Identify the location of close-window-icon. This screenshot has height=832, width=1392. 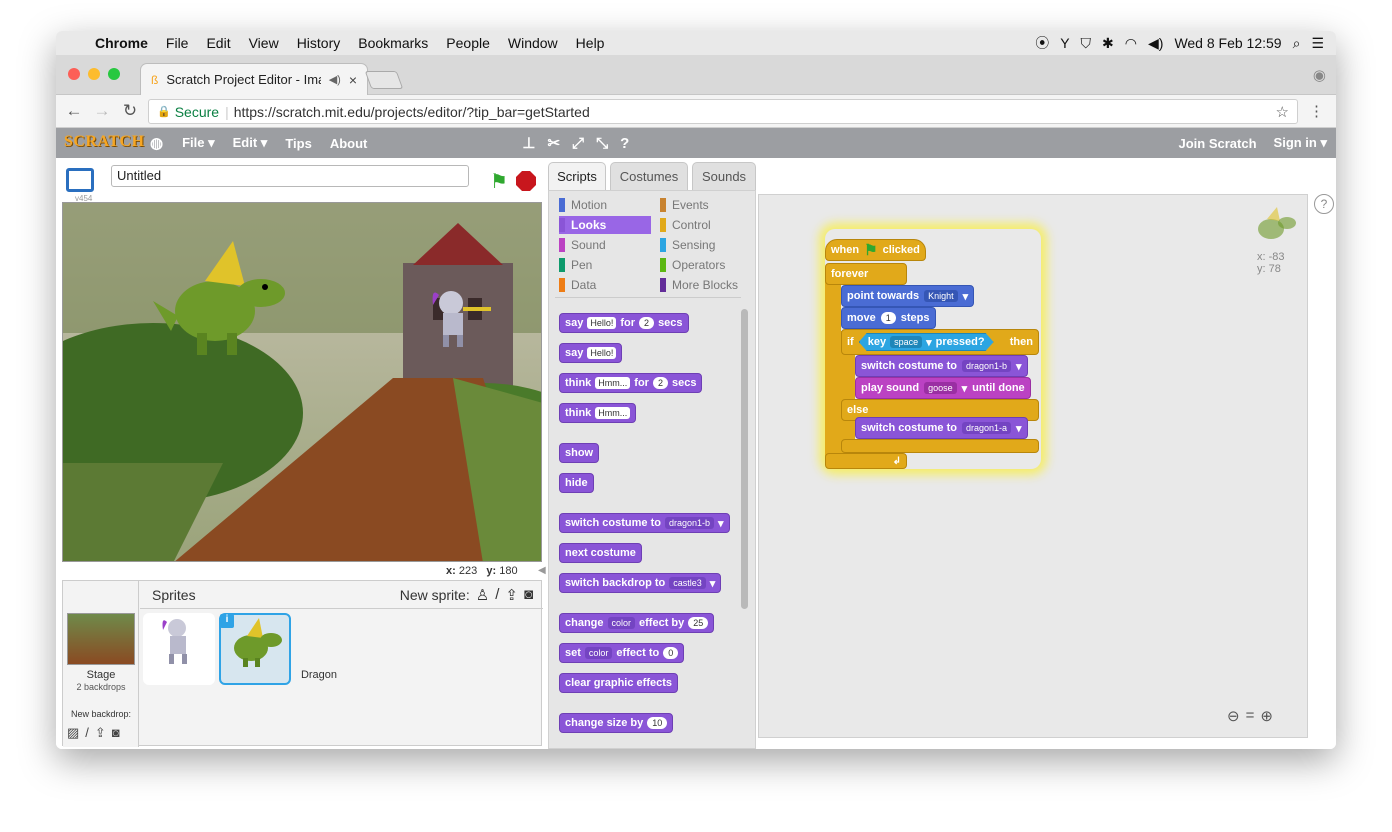
(74, 74).